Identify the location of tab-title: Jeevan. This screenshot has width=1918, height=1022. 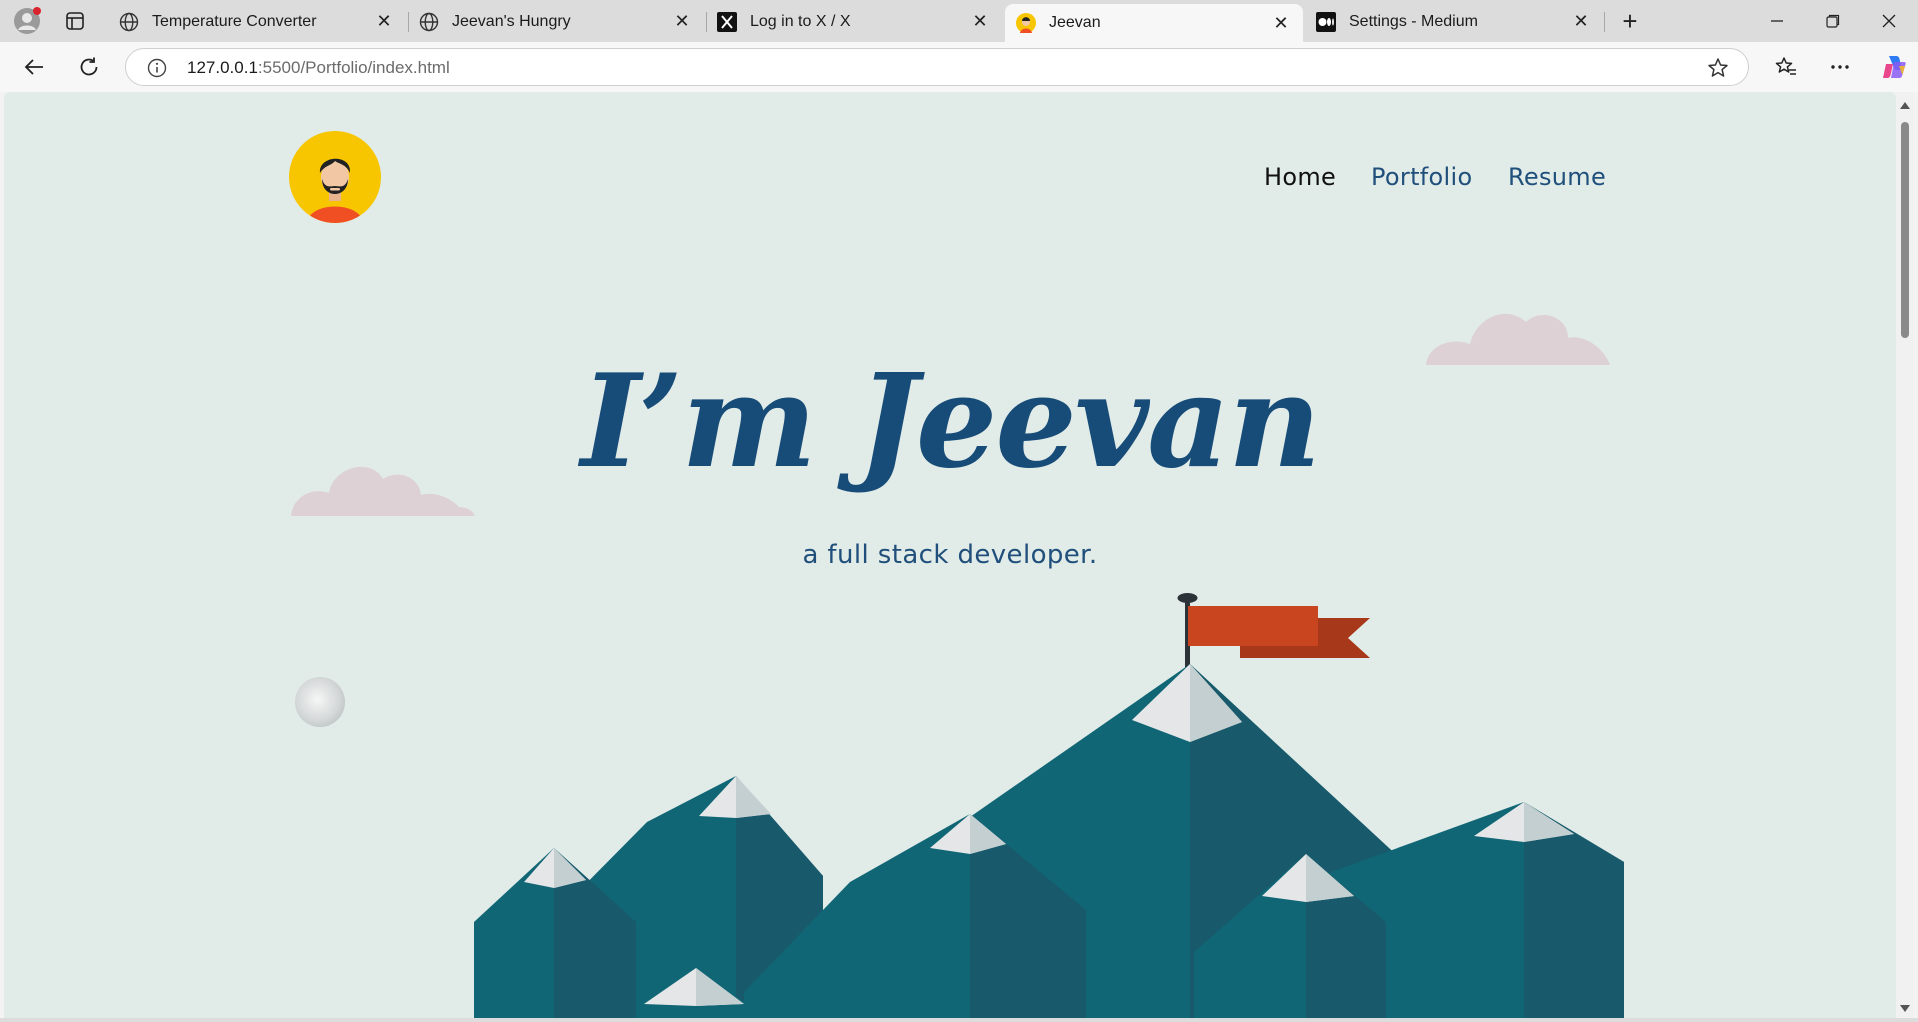
(1075, 22).